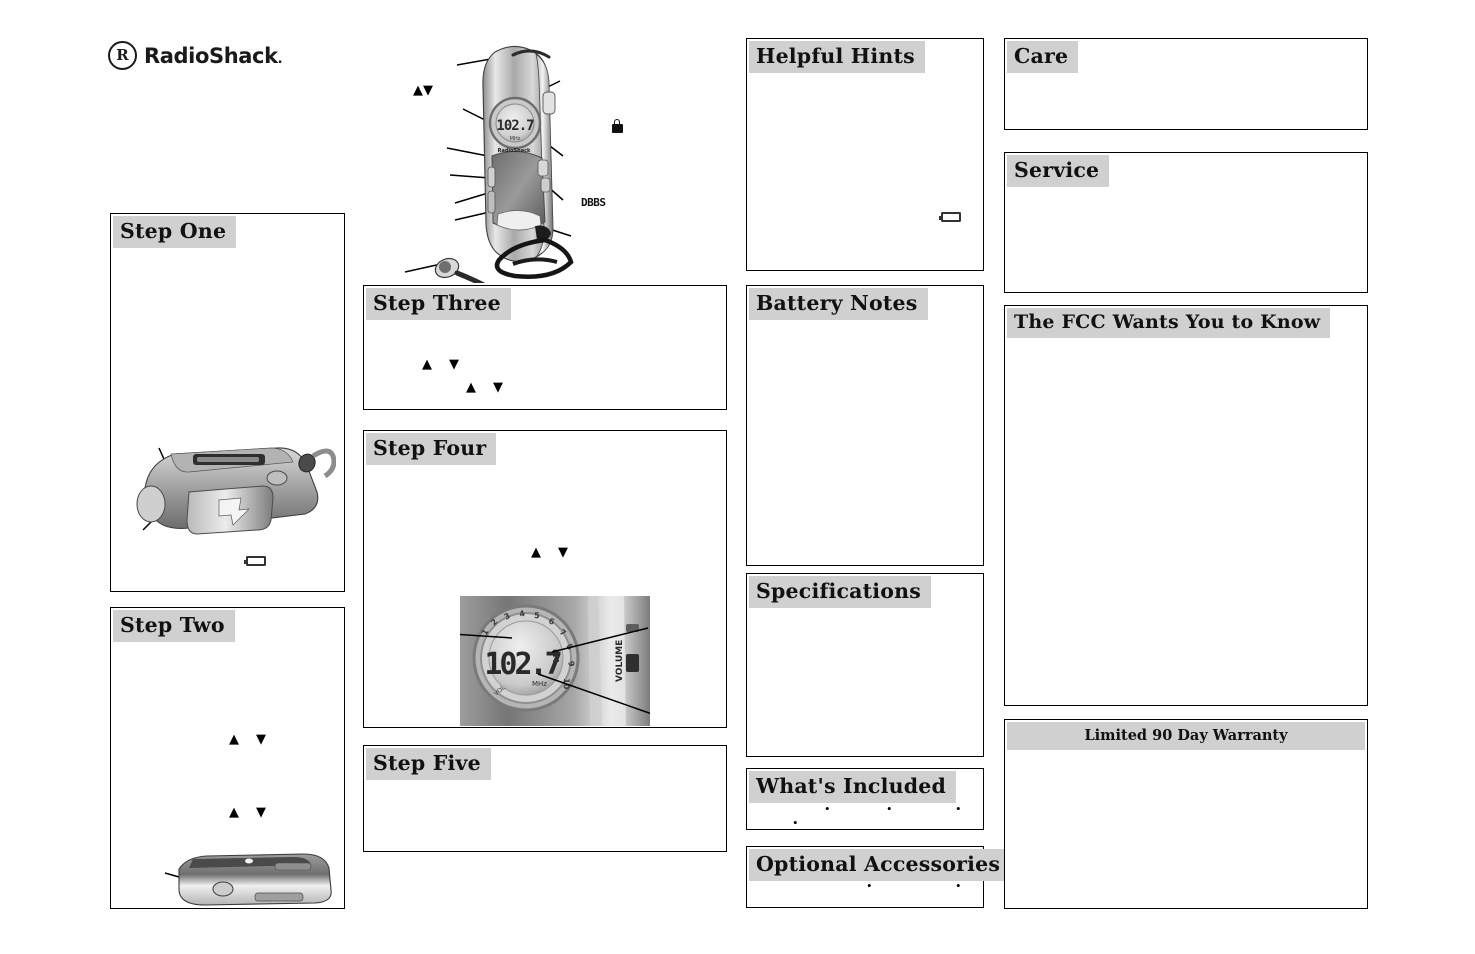  What do you see at coordinates (536, 552) in the screenshot?
I see `step-four-arrow-up: ▲` at bounding box center [536, 552].